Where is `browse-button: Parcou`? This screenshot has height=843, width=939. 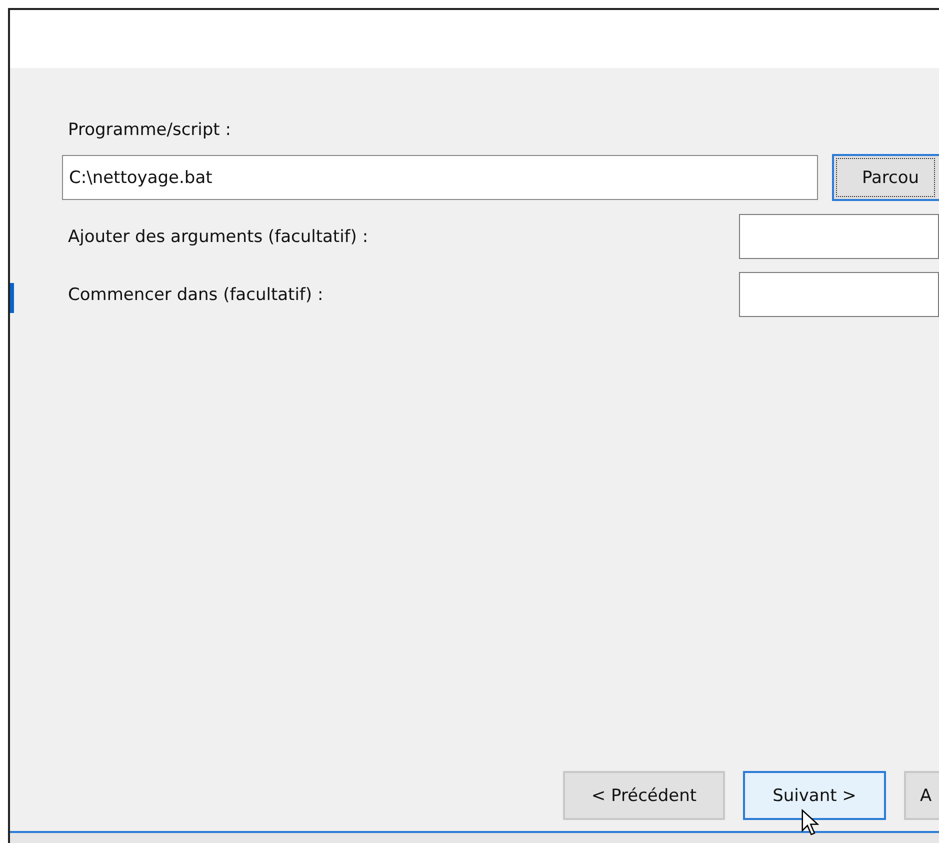
browse-button: Parcou is located at coordinates (885, 177).